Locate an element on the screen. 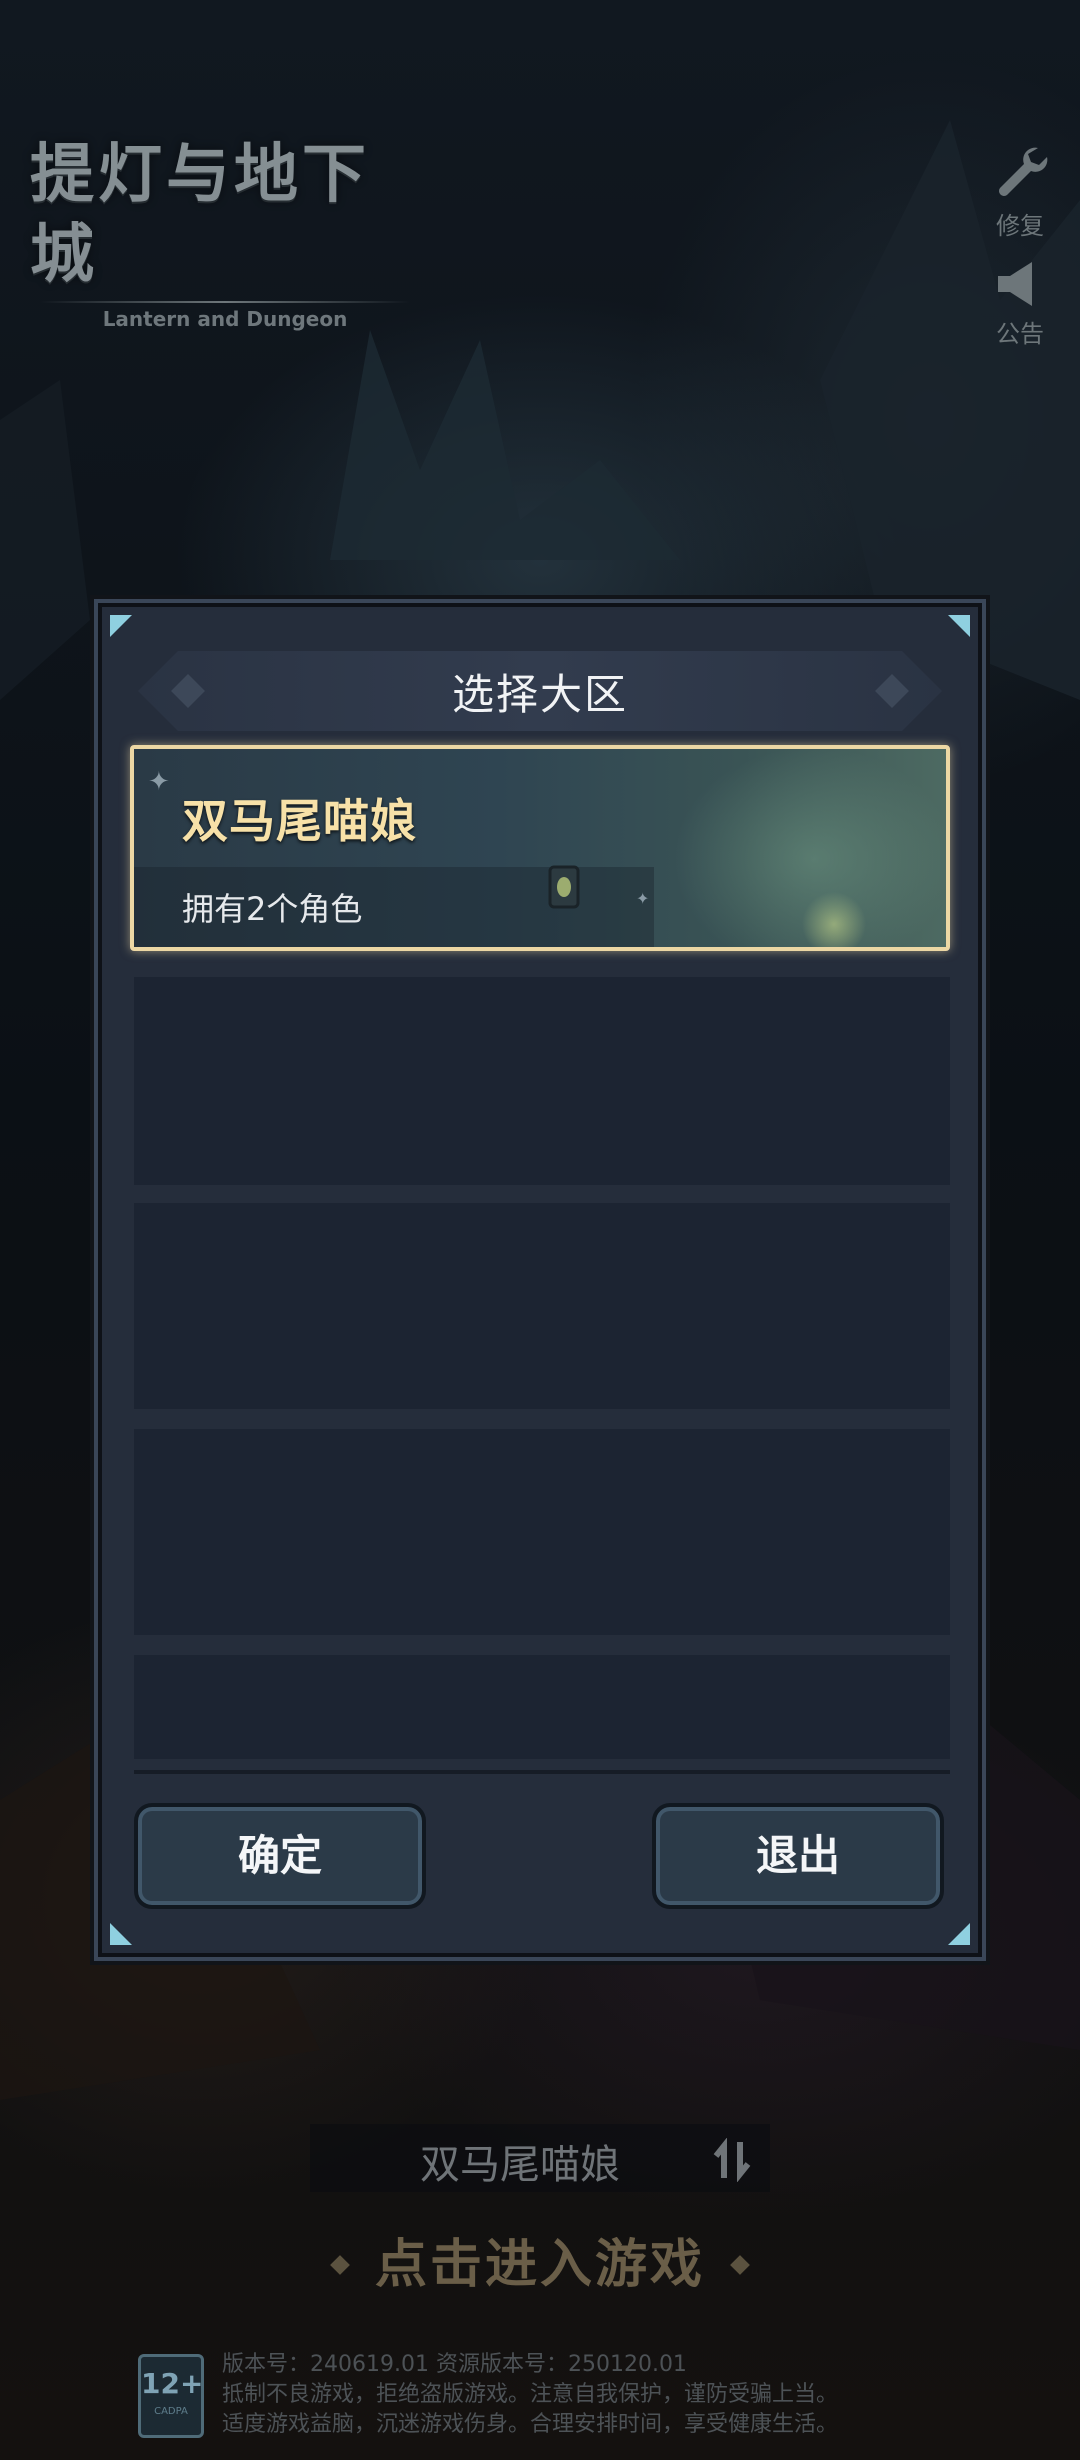 Image resolution: width=1080 pixels, height=2460 pixels. swap-arrows-icon is located at coordinates (732, 2160).